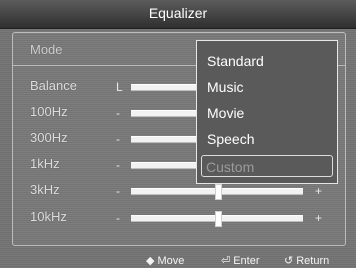  I want to click on option-standard: Standard, so click(235, 61).